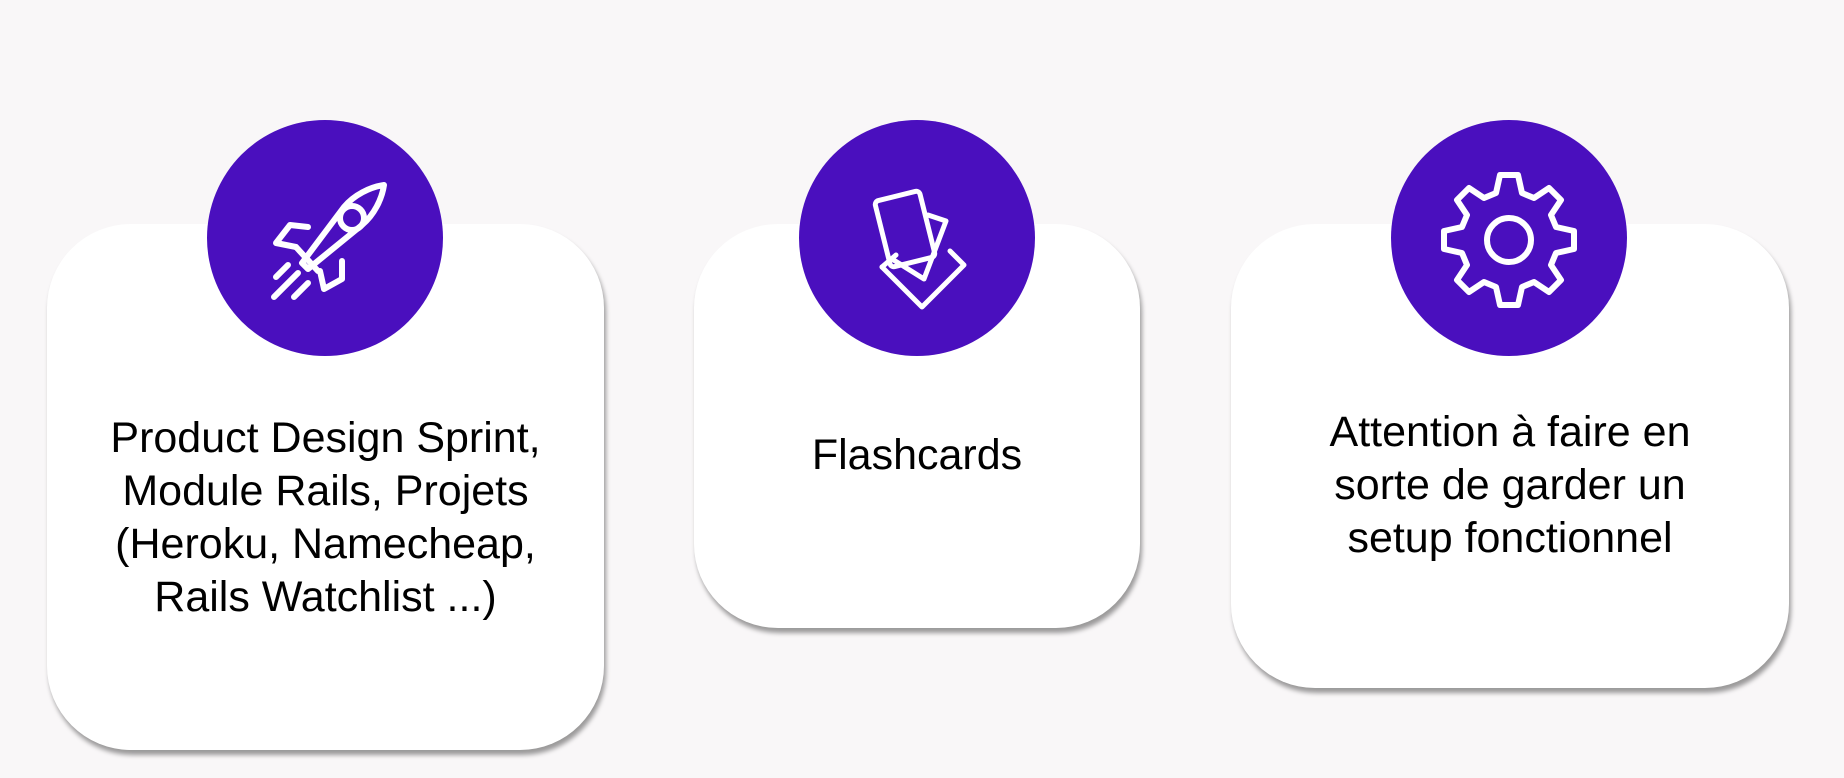 Image resolution: width=1844 pixels, height=778 pixels. I want to click on card-text: Flashcards, so click(917, 455).